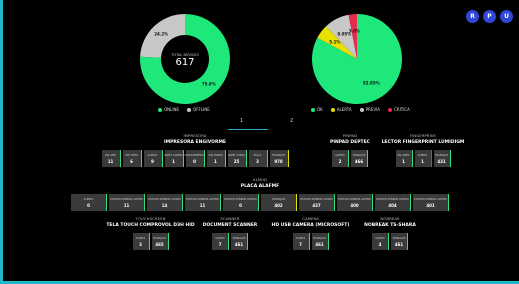  I want to click on devices-status-donut: 75.8%24.2%TOTAL DEVICES617, so click(185, 59).